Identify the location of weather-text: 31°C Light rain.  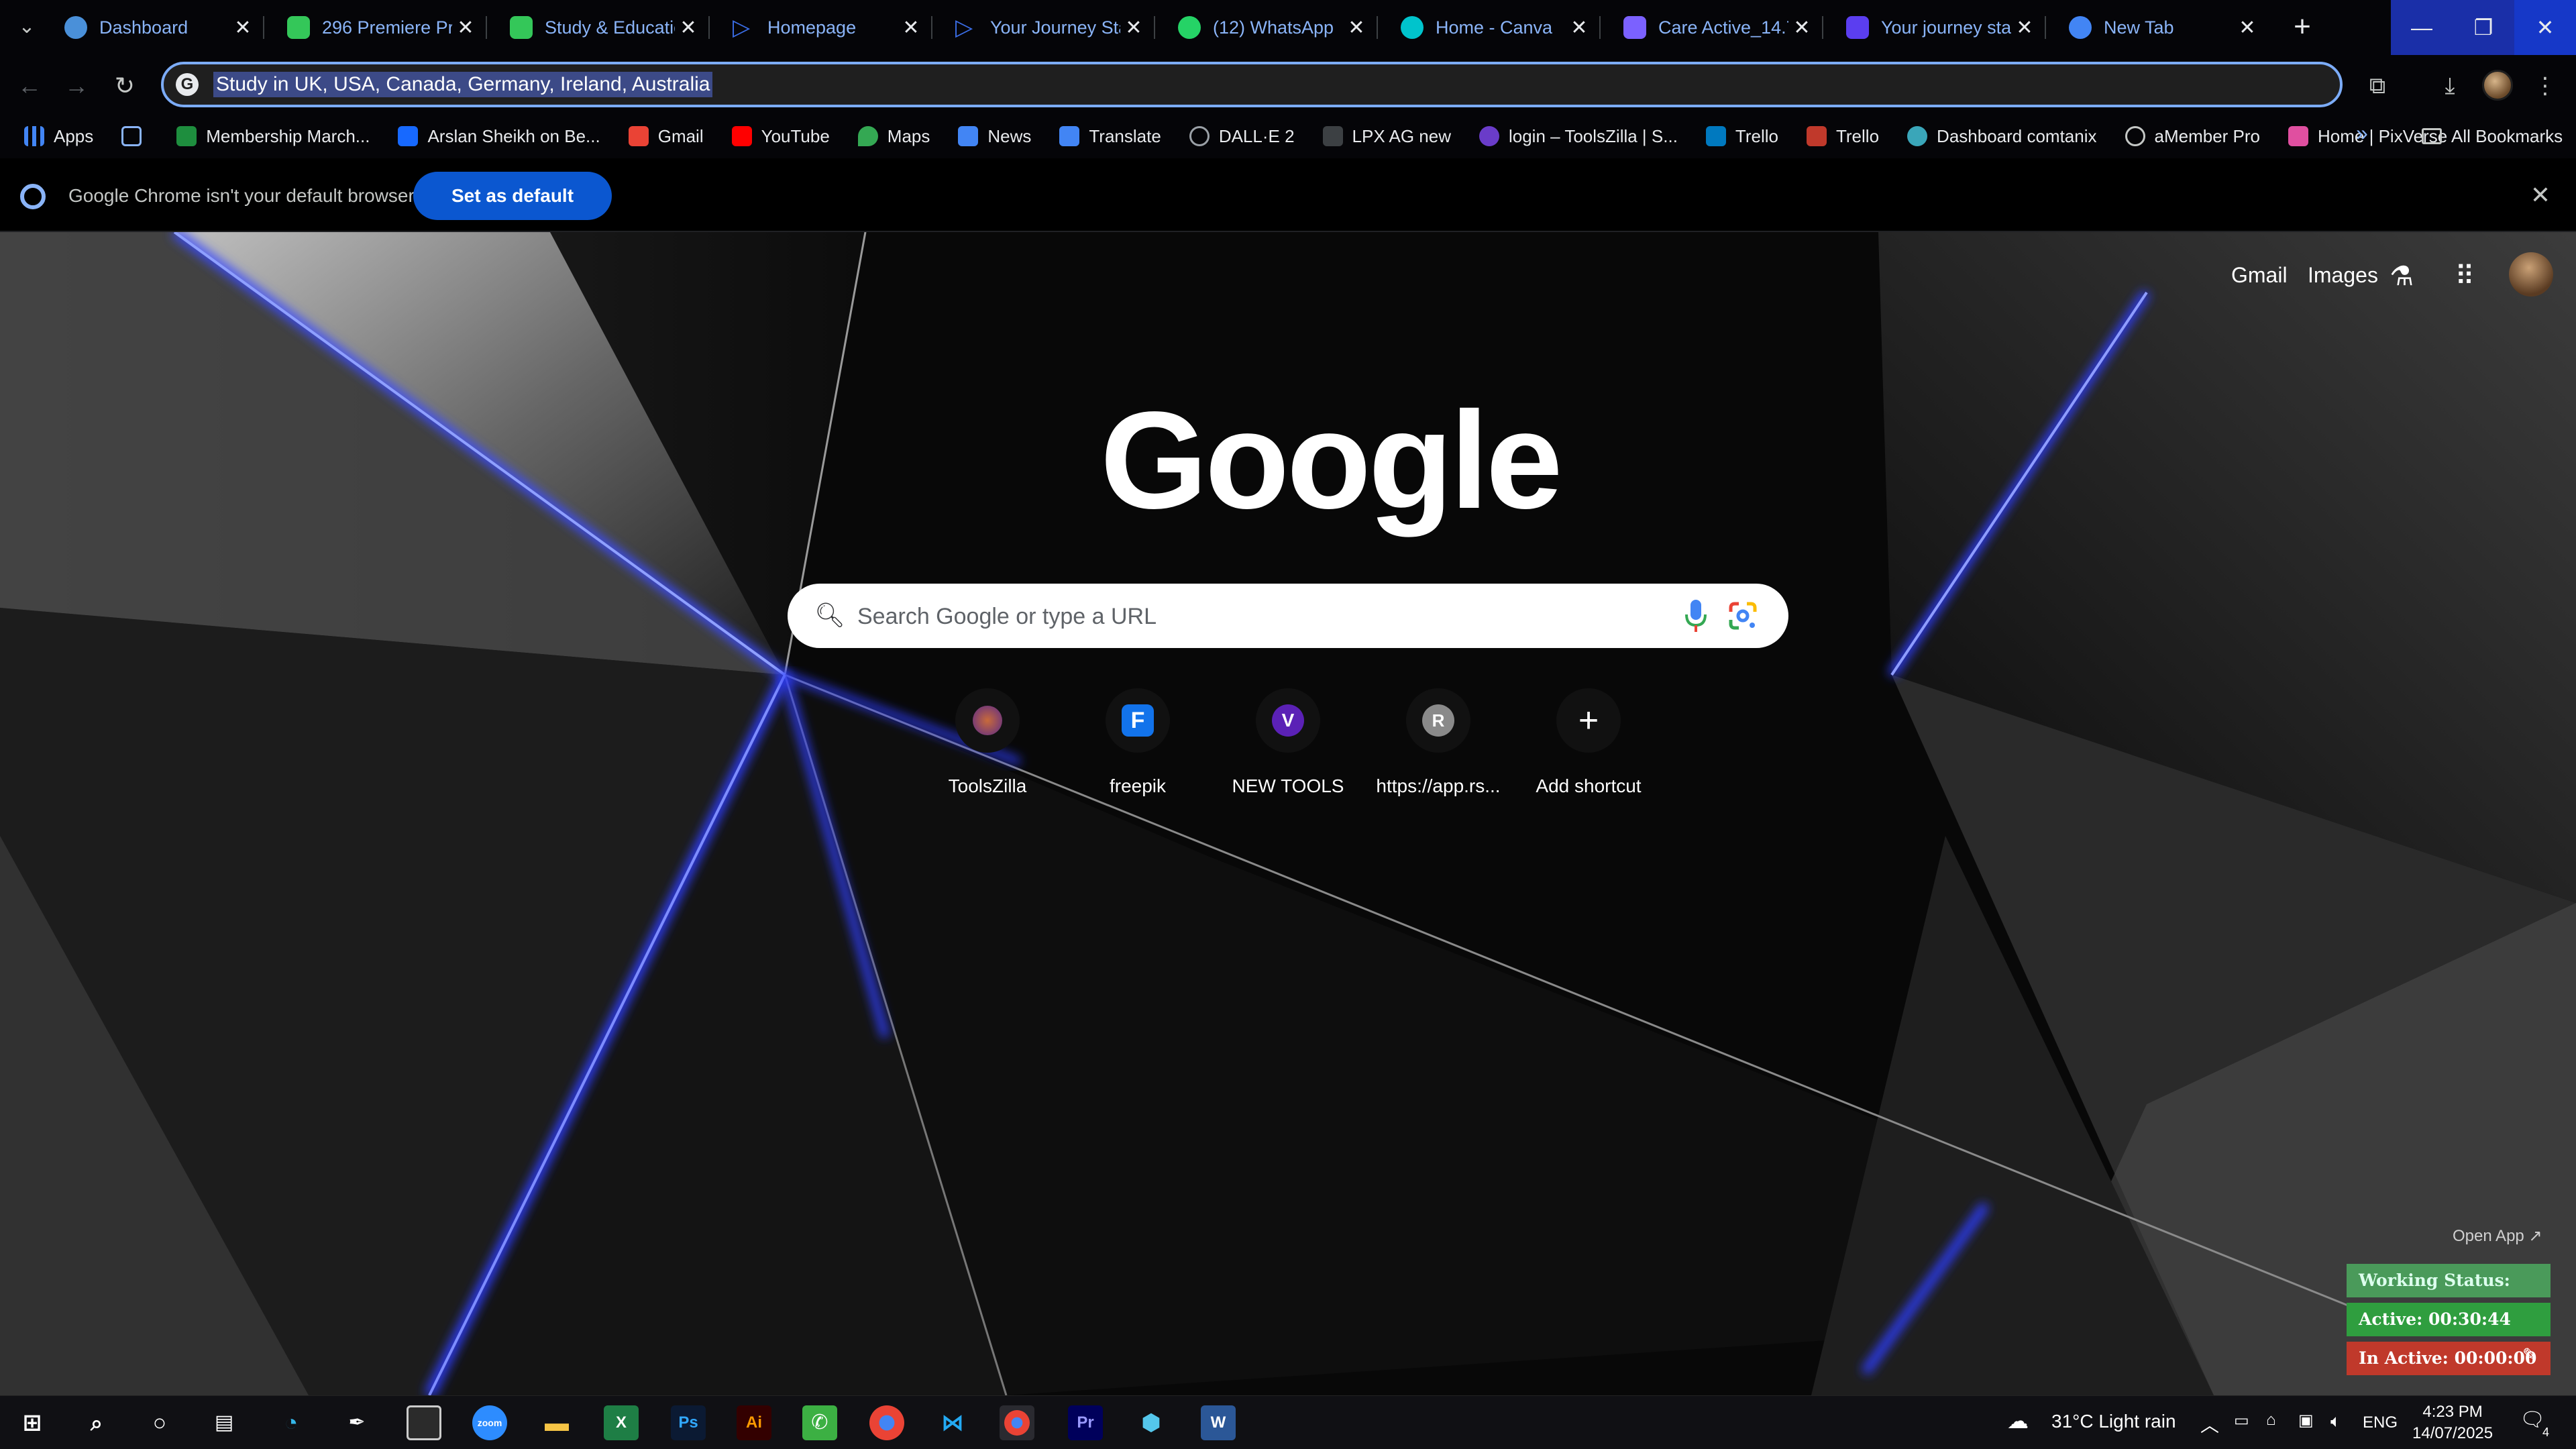
(2113, 1421).